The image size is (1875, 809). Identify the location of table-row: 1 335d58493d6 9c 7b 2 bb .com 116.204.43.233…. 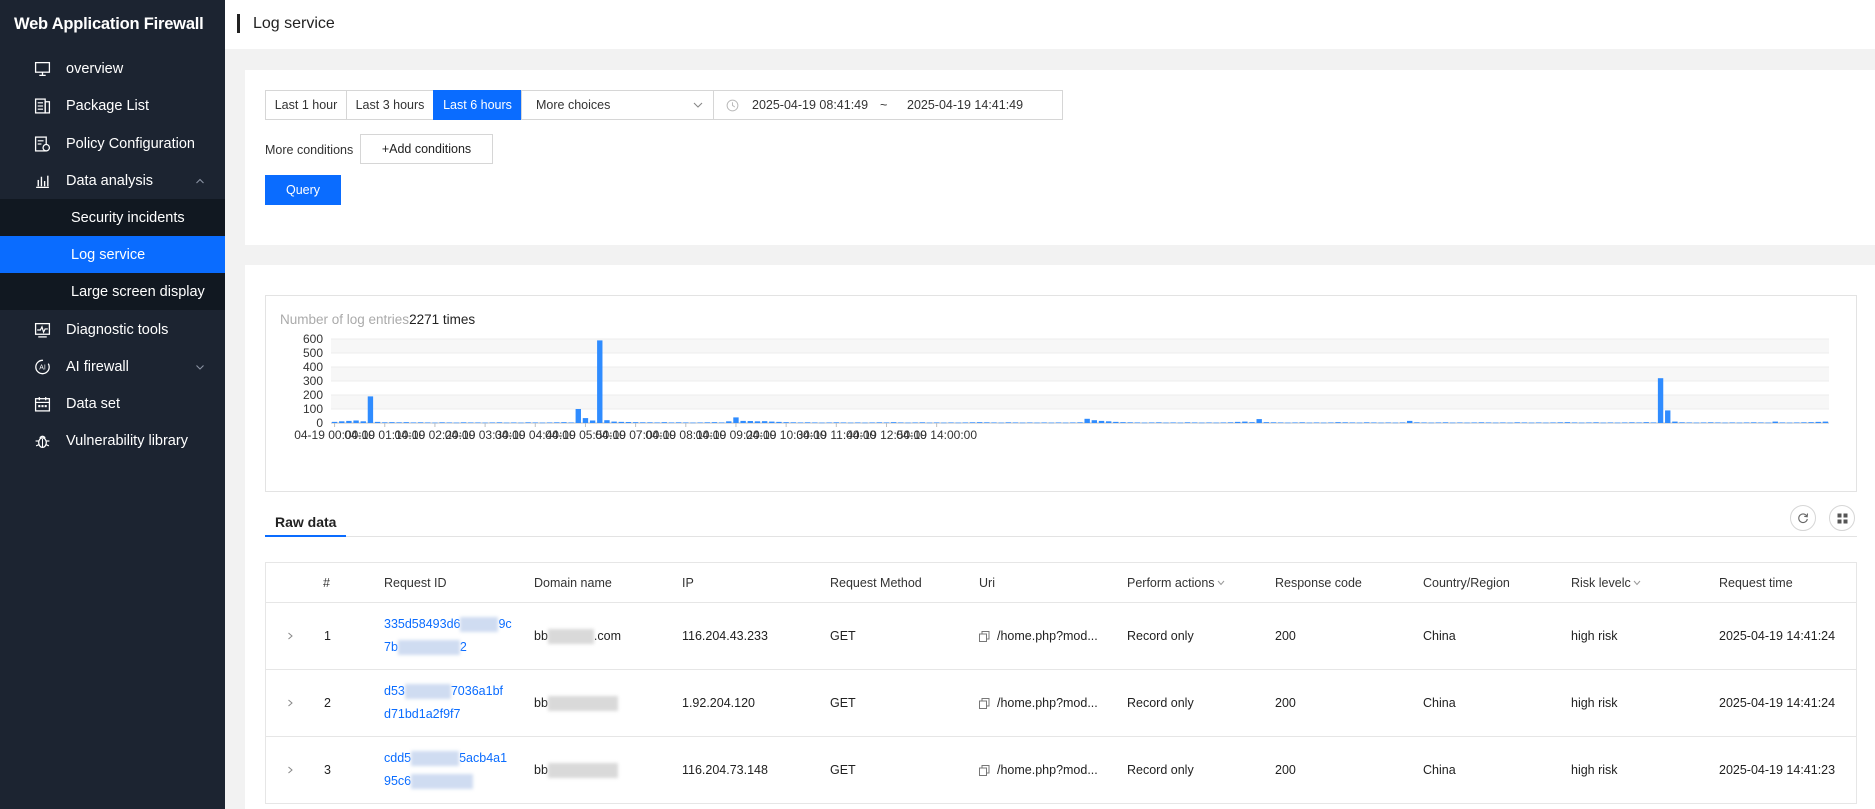
(1061, 636).